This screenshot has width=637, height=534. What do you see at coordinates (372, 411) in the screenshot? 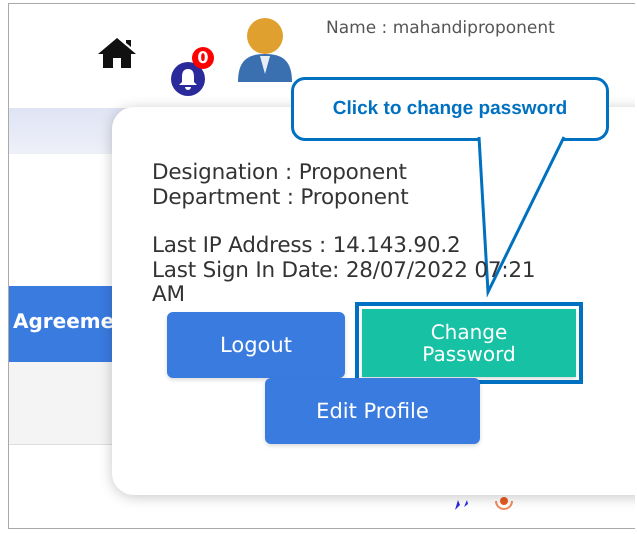
I see `action-button: Edit Profile` at bounding box center [372, 411].